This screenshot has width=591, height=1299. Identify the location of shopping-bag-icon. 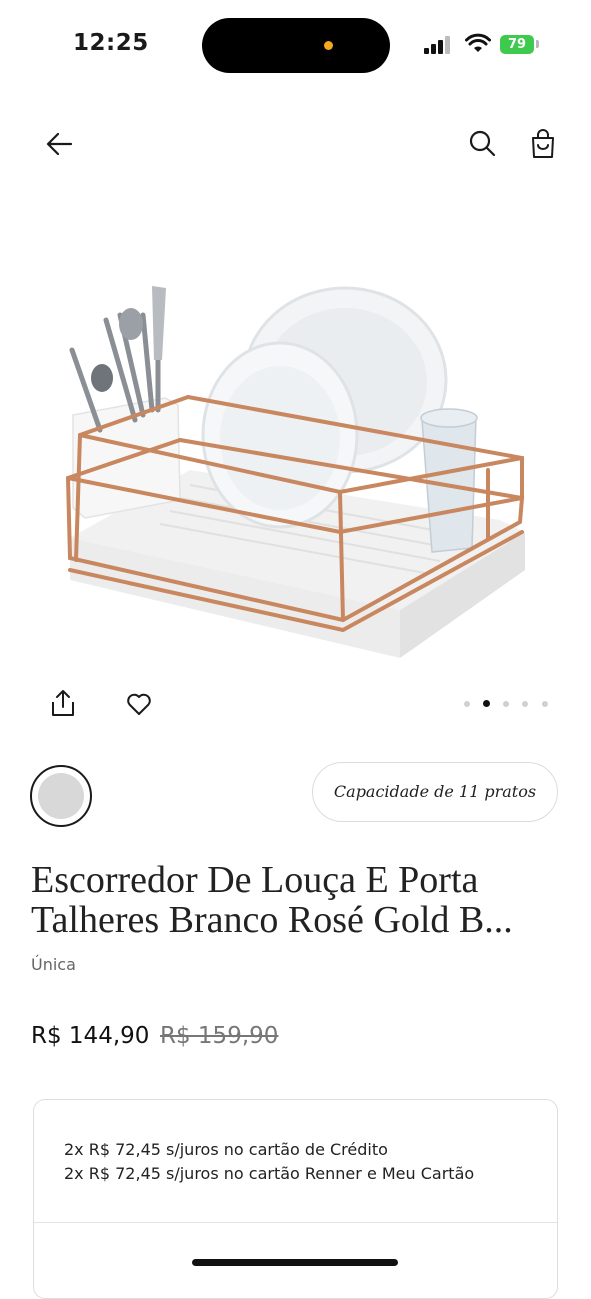
(543, 144).